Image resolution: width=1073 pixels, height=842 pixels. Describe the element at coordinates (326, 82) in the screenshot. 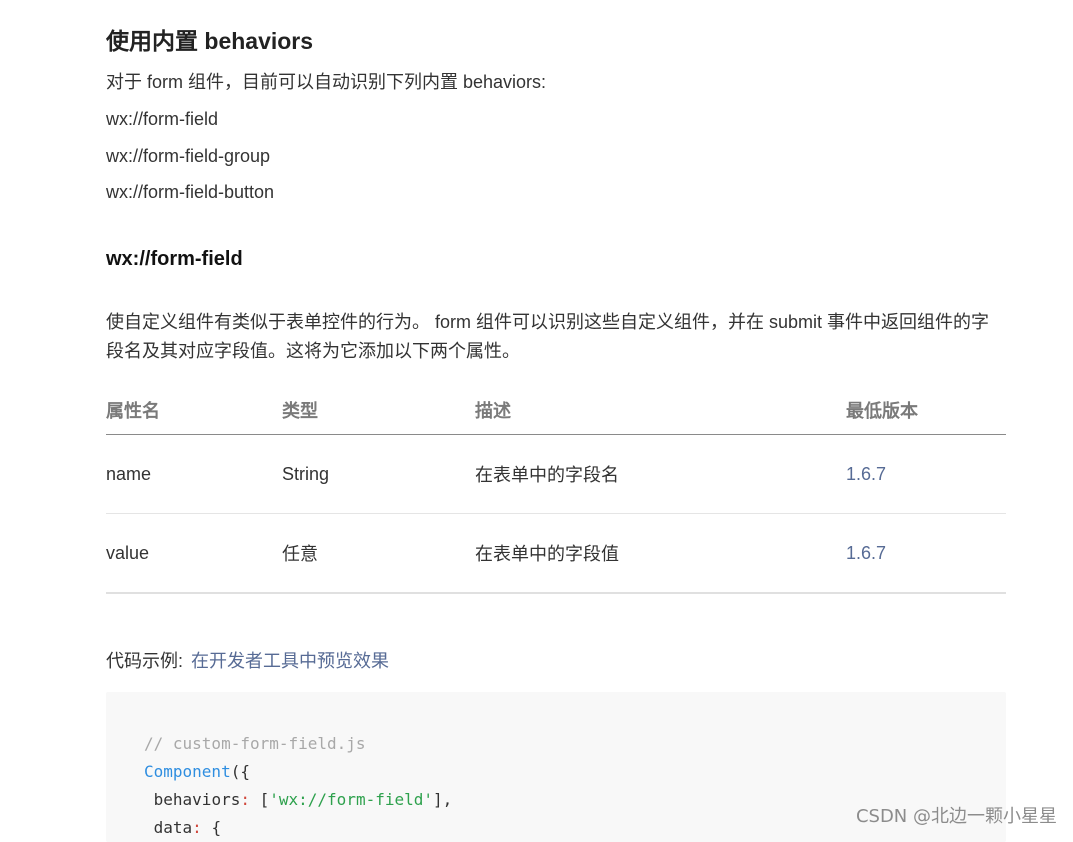

I see `section-intro: 对于 form 组件，目前可以自动识别下列内置 behaviors:` at that location.